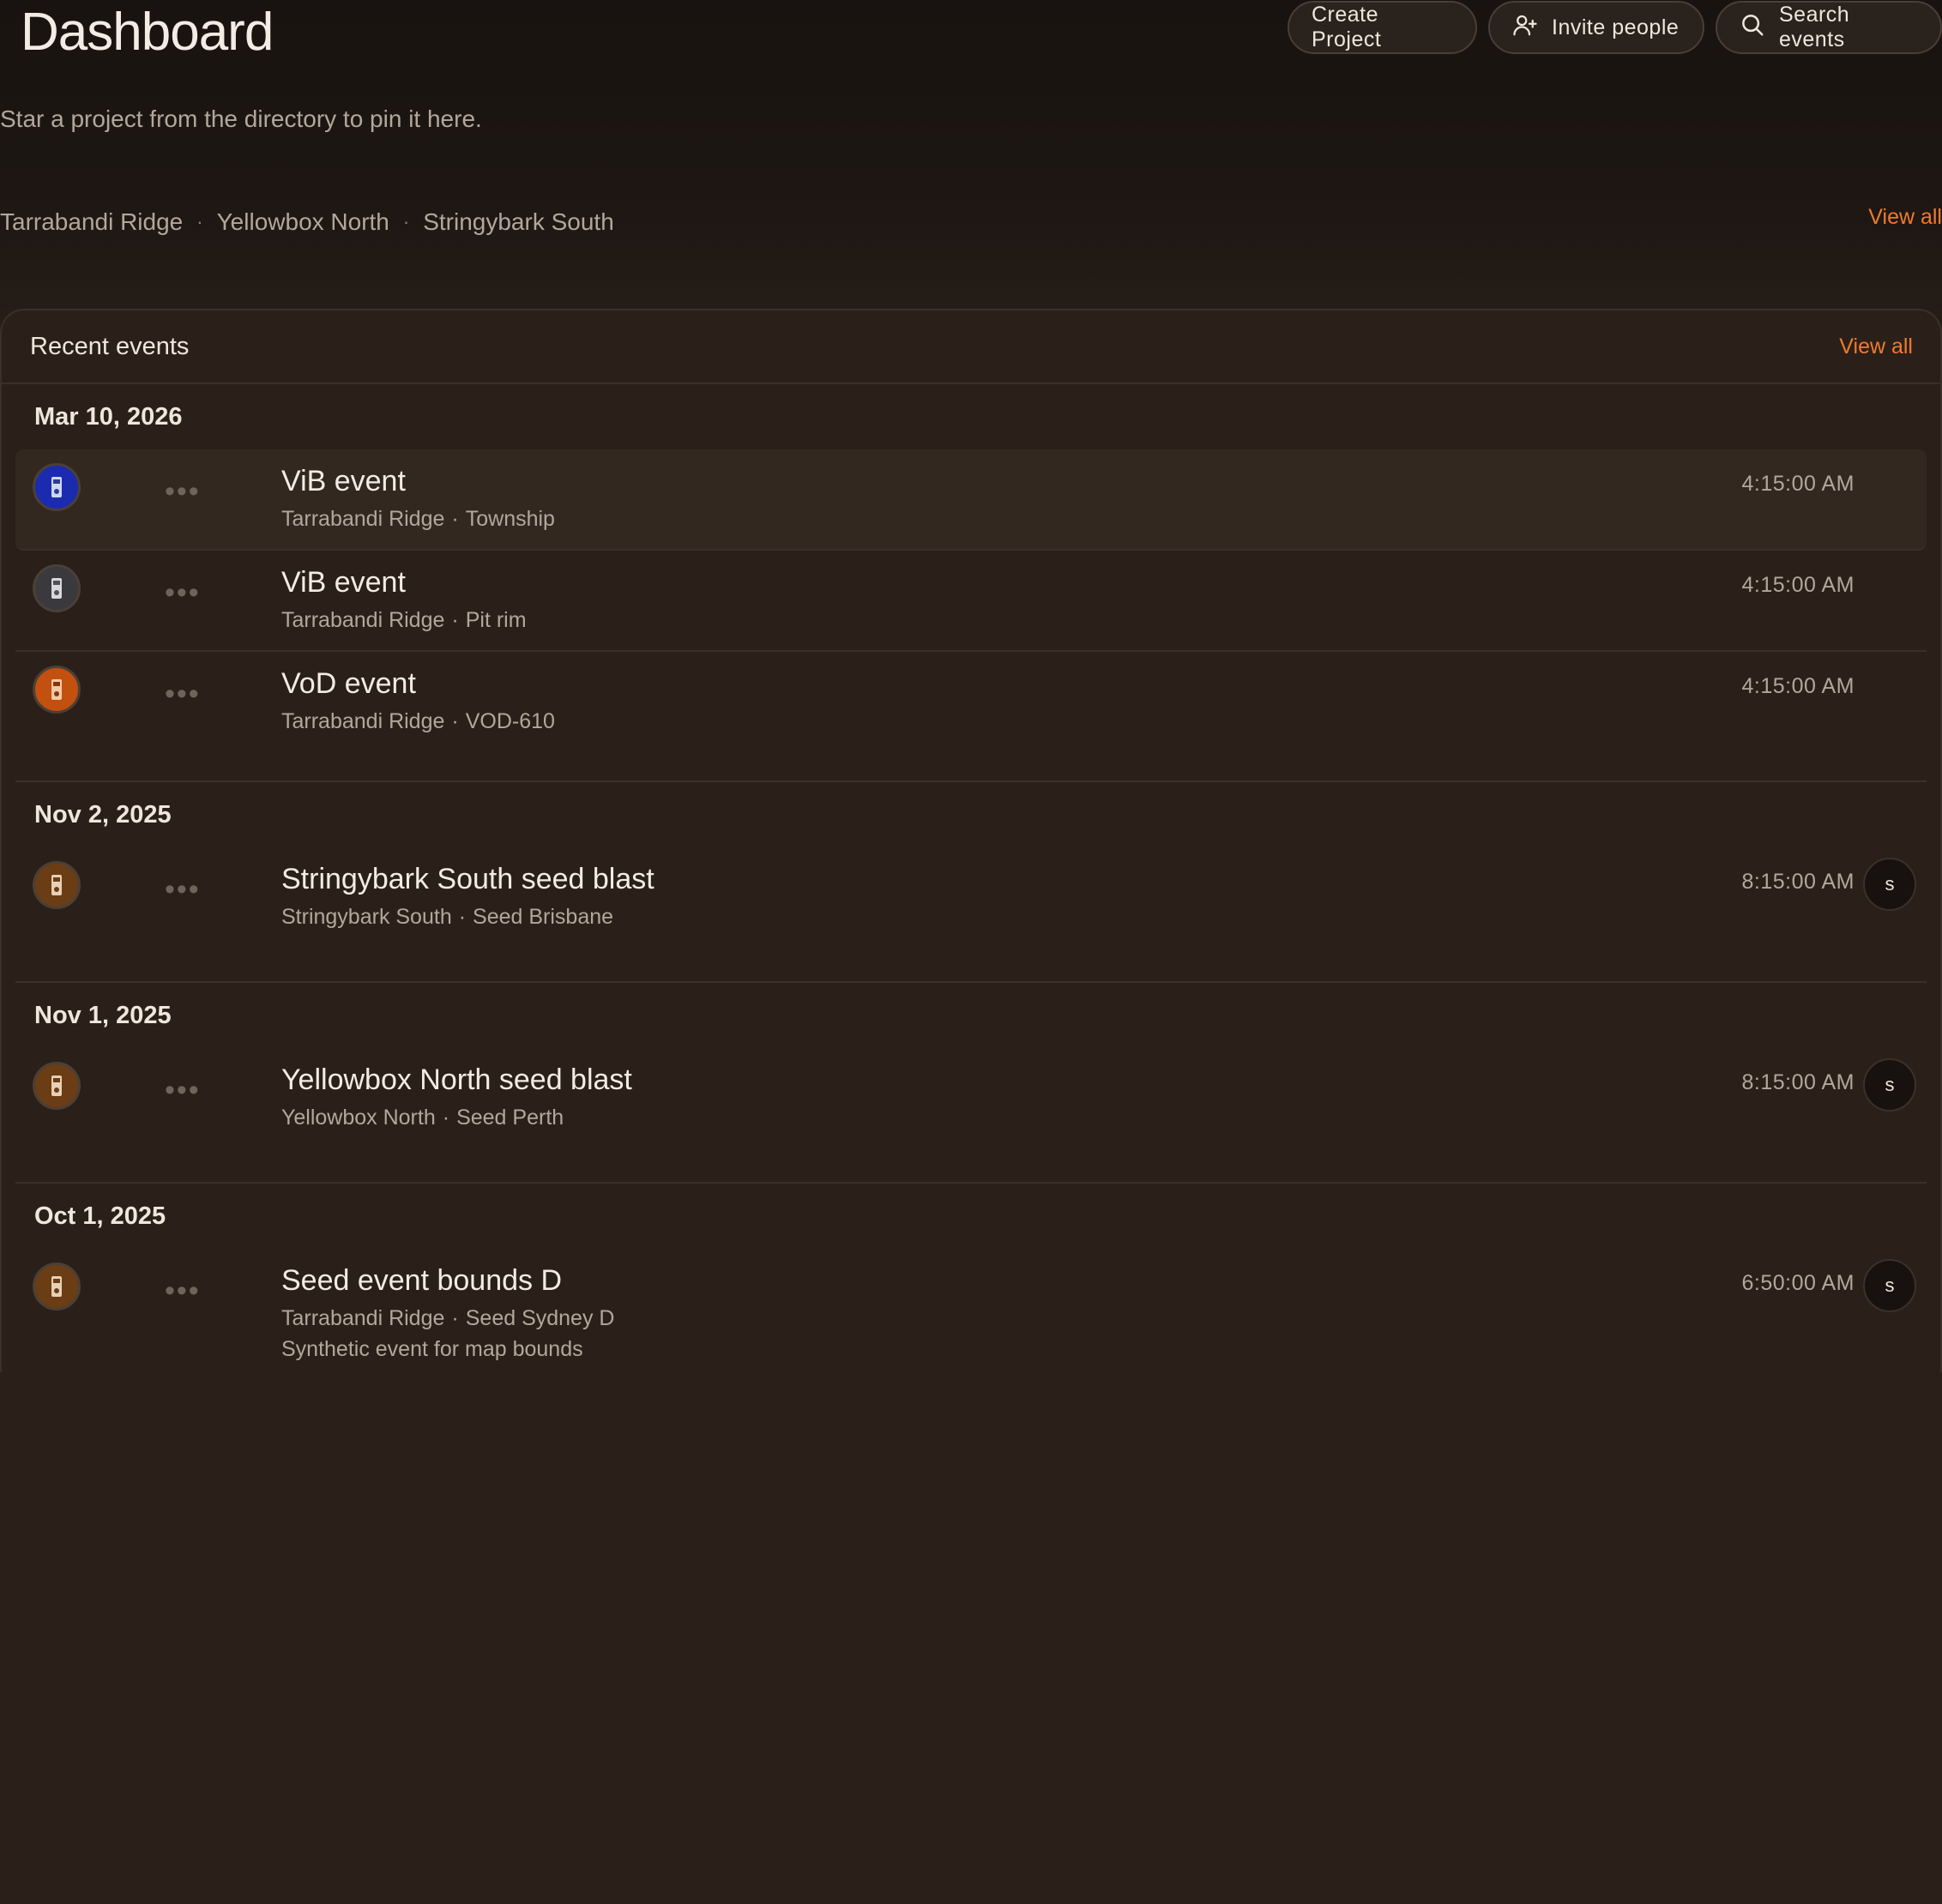 This screenshot has width=1942, height=1904. Describe the element at coordinates (518, 222) in the screenshot. I see `pinned-project-link: Stringybark South` at that location.